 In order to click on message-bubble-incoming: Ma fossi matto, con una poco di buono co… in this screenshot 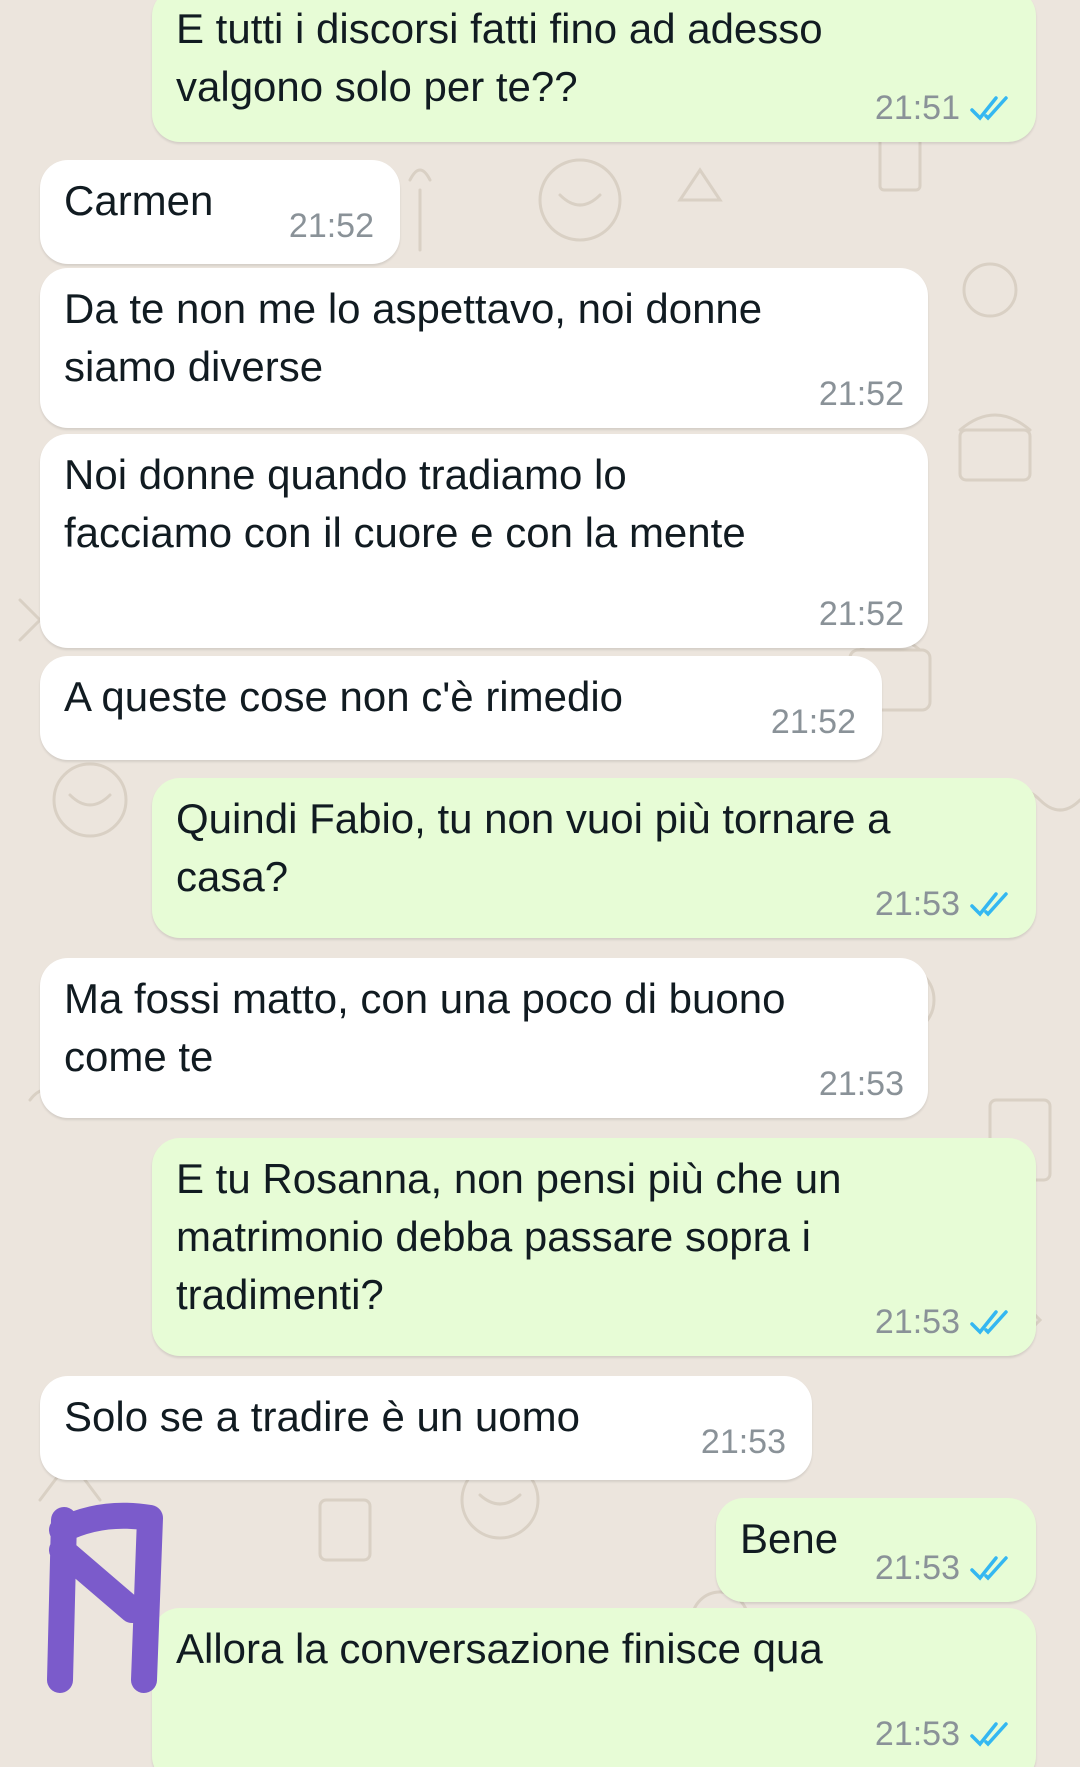, I will do `click(484, 1038)`.